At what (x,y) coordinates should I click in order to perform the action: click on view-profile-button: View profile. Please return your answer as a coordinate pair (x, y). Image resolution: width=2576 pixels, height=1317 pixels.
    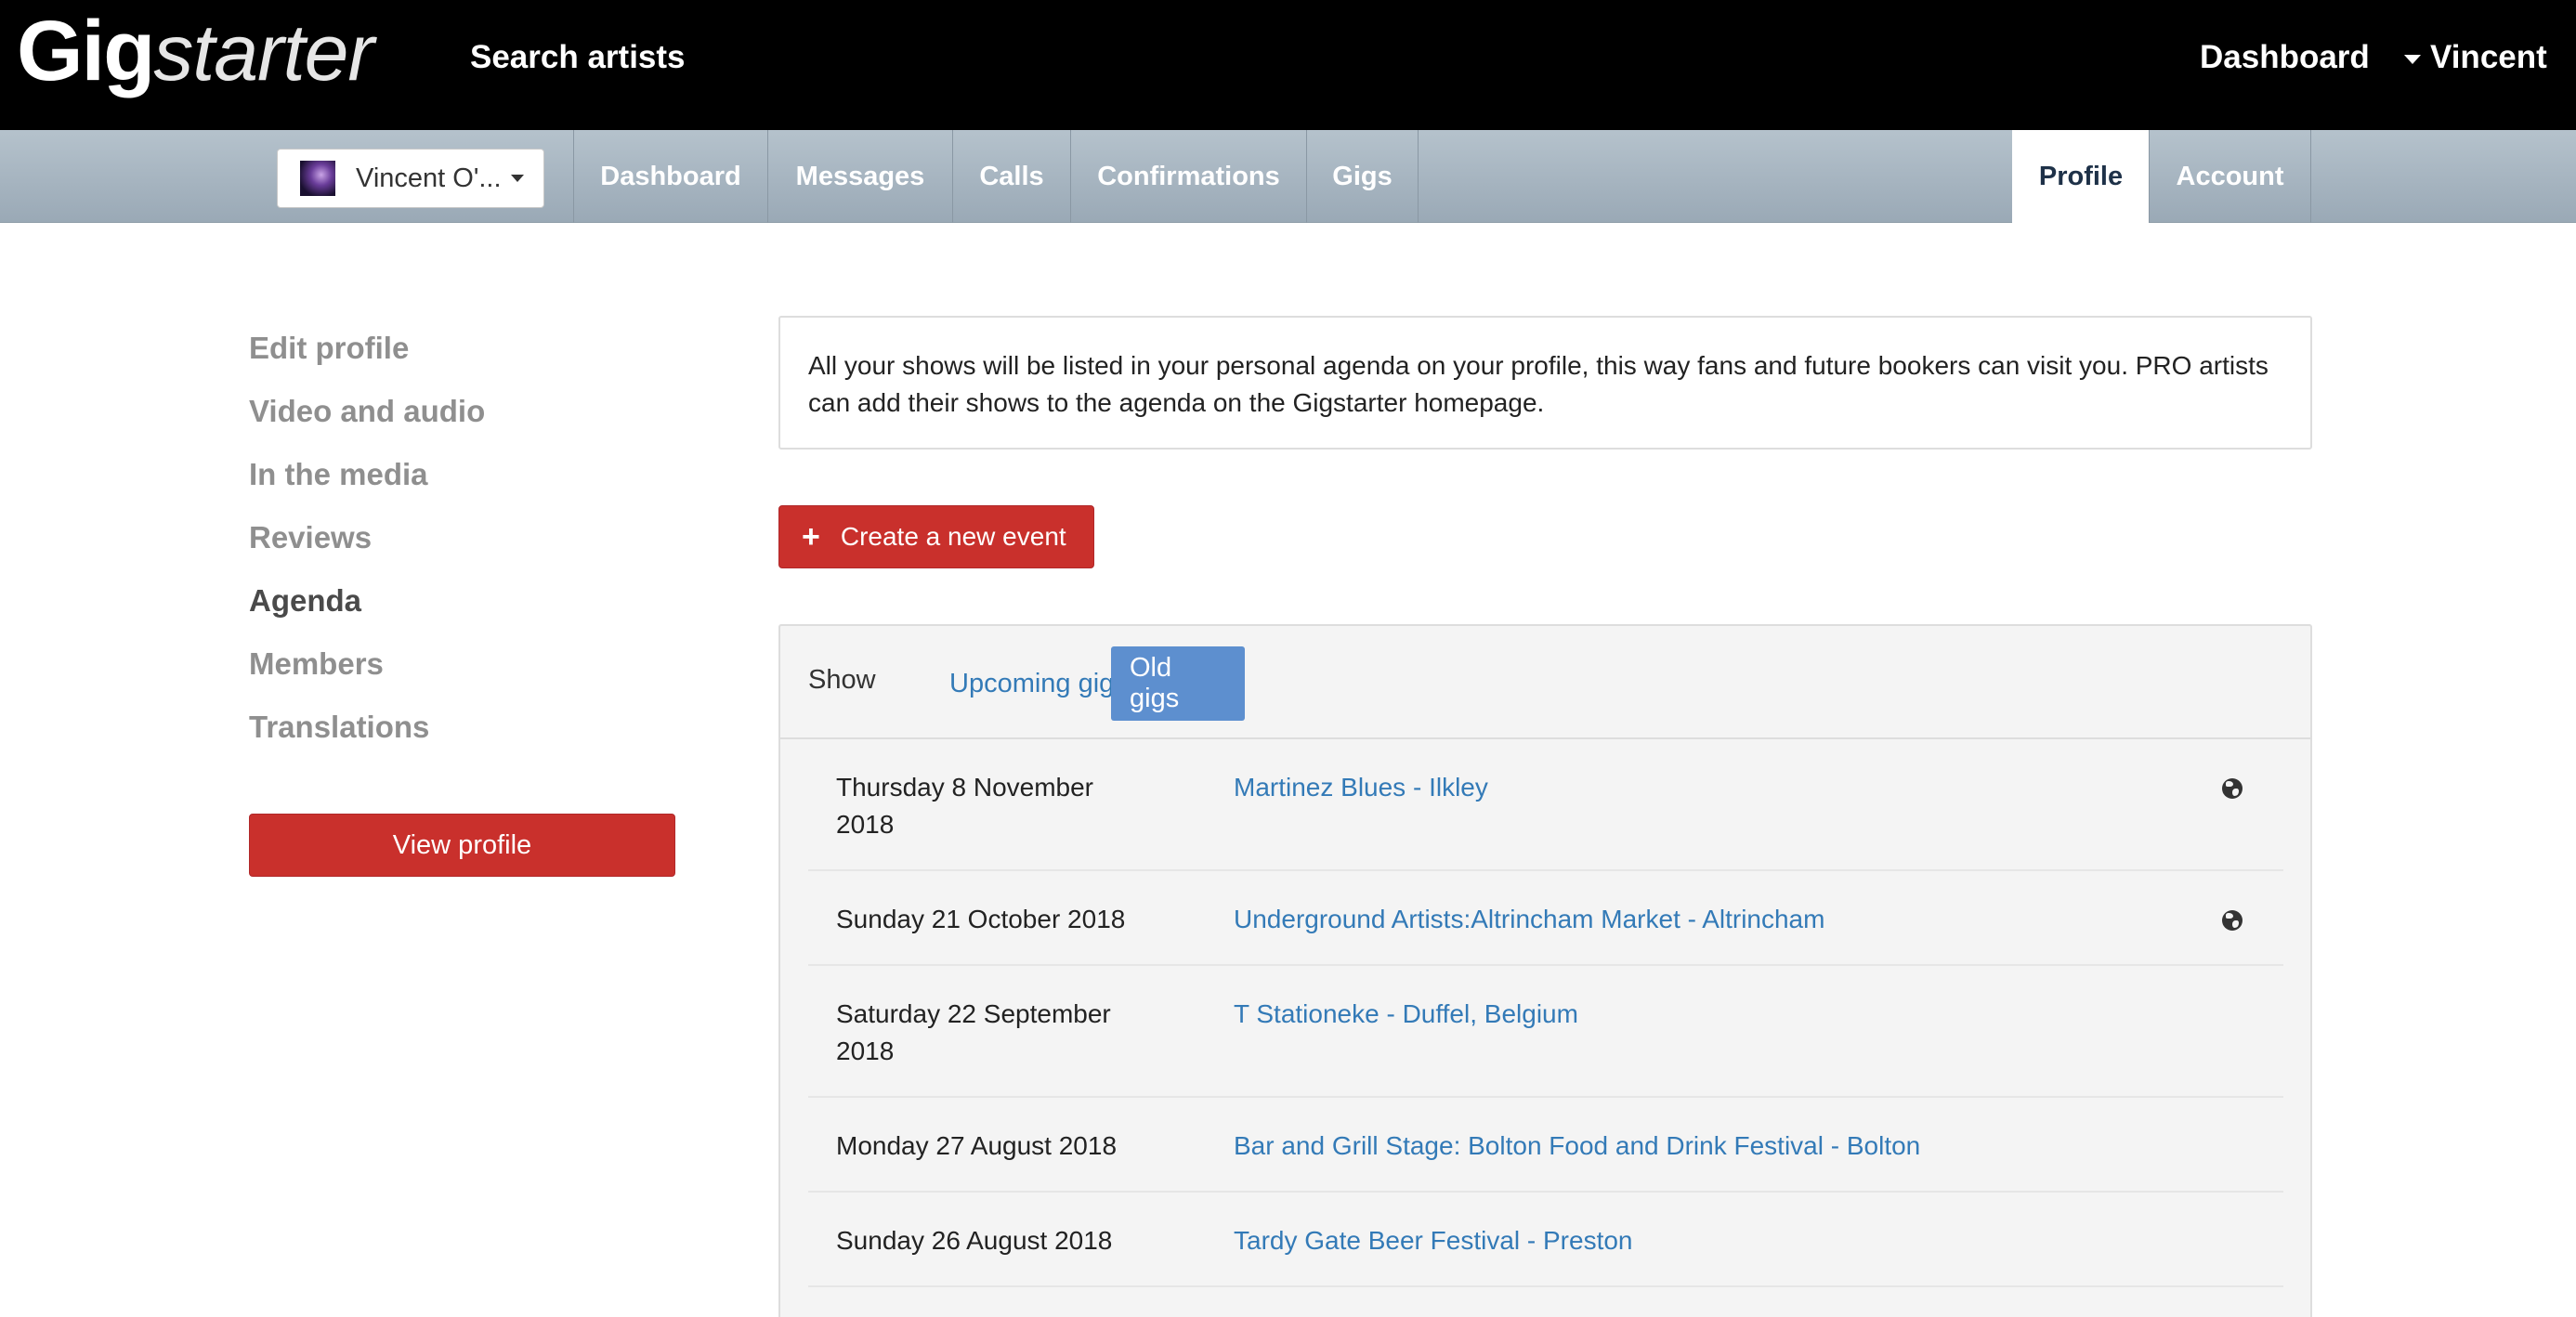
    Looking at the image, I should click on (462, 846).